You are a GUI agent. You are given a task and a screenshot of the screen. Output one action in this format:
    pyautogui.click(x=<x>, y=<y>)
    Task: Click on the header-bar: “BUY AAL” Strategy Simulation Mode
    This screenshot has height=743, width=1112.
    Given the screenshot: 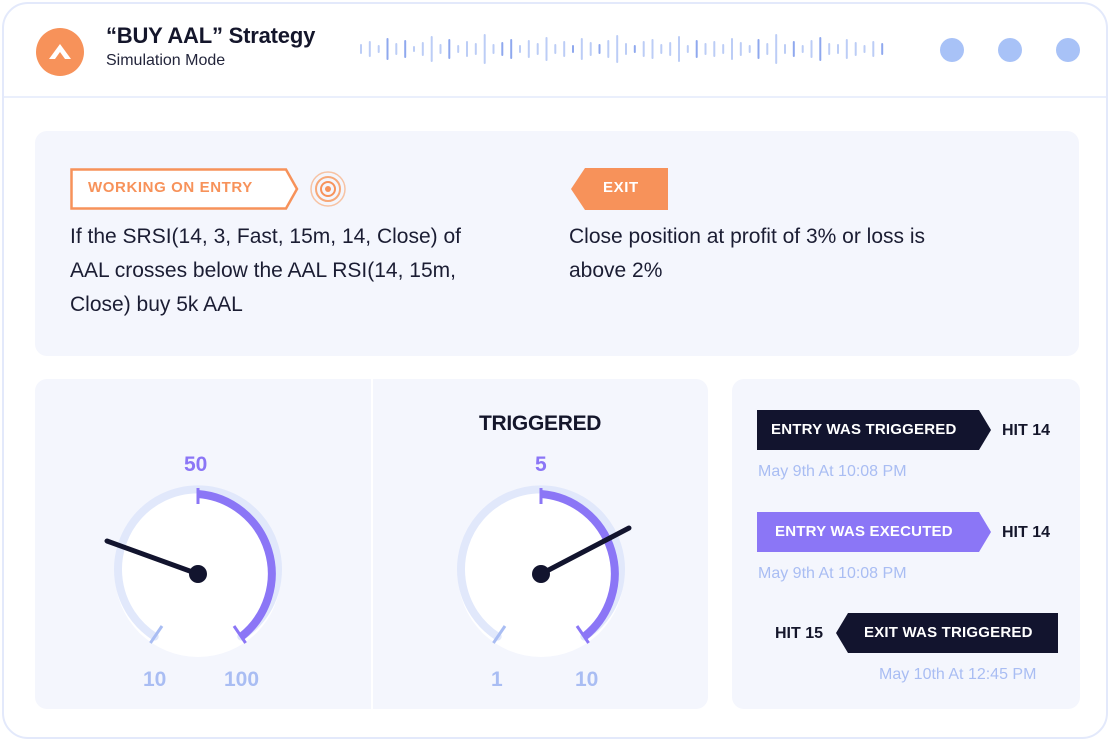 What is the action you would take?
    pyautogui.click(x=555, y=51)
    